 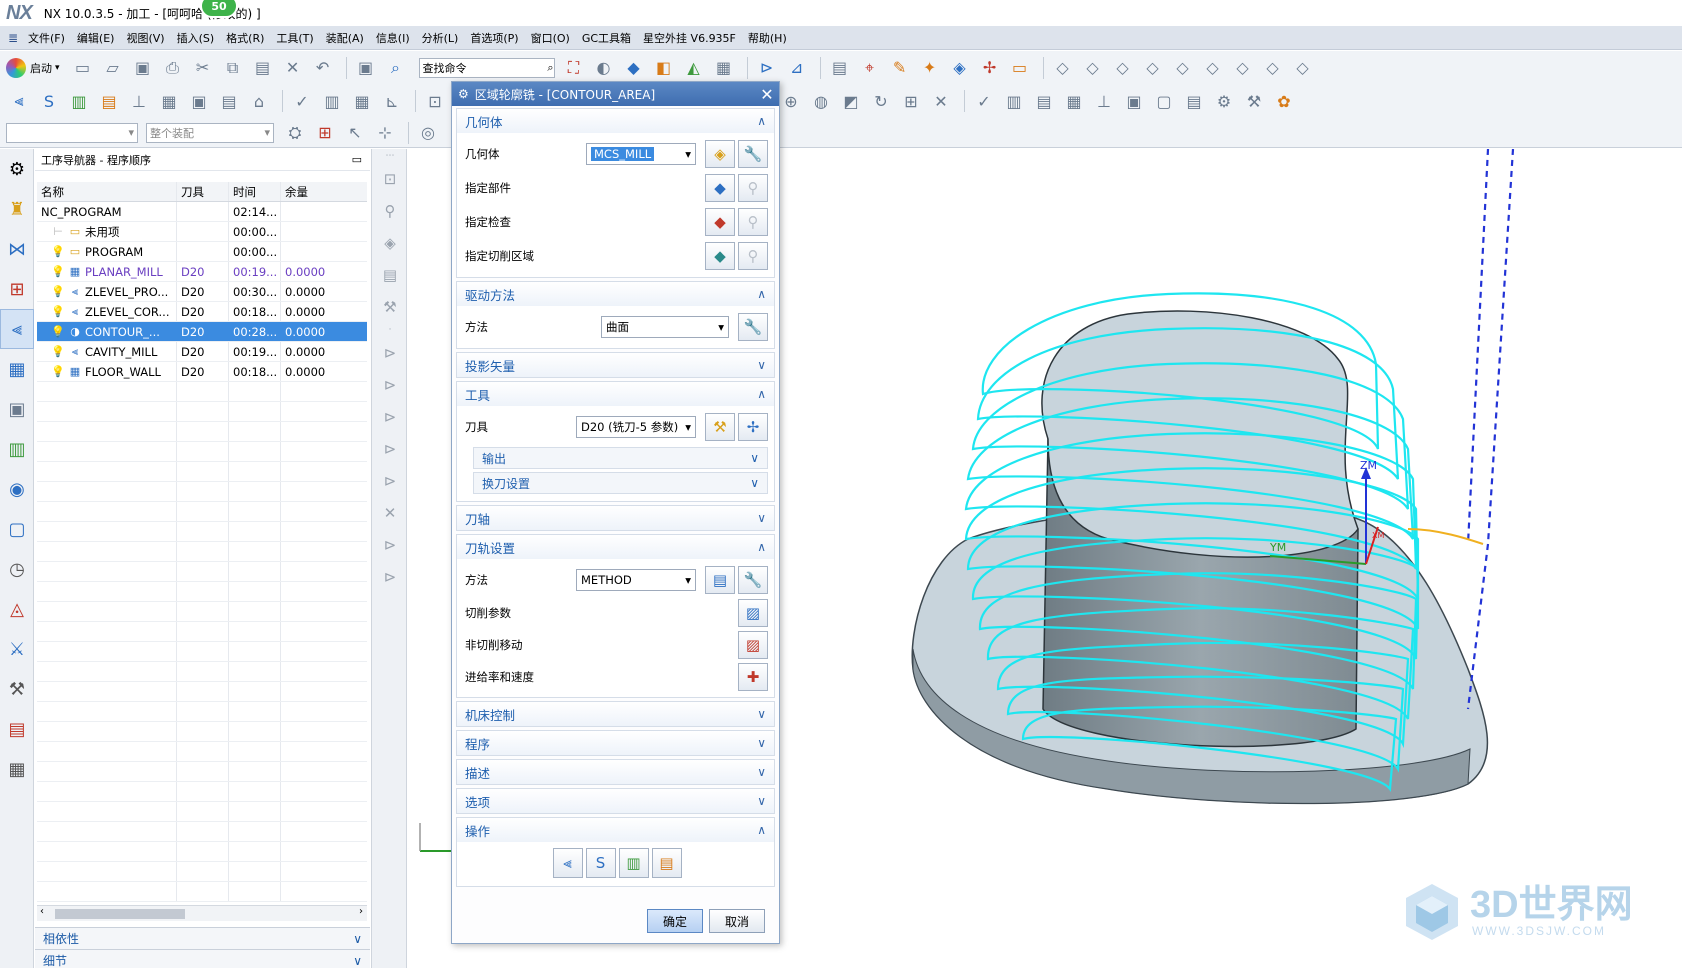 What do you see at coordinates (325, 133) in the screenshot?
I see `snap-point-icon: ⊞` at bounding box center [325, 133].